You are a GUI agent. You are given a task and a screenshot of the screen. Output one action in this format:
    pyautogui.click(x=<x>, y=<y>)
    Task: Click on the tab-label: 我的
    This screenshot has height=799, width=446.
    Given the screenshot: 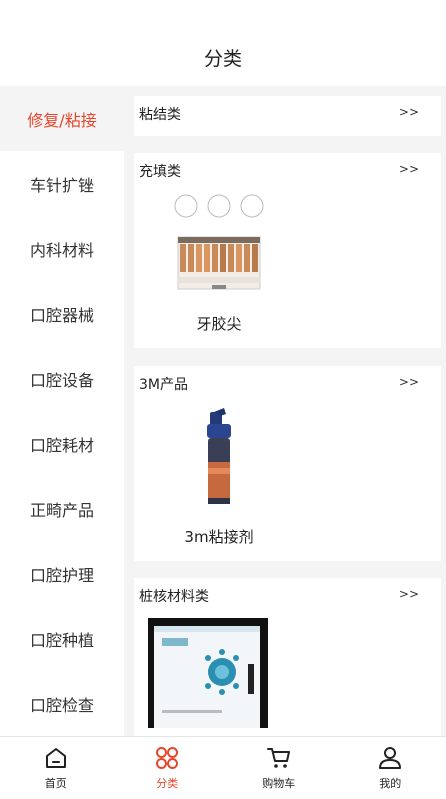 What is the action you would take?
    pyautogui.click(x=390, y=783)
    